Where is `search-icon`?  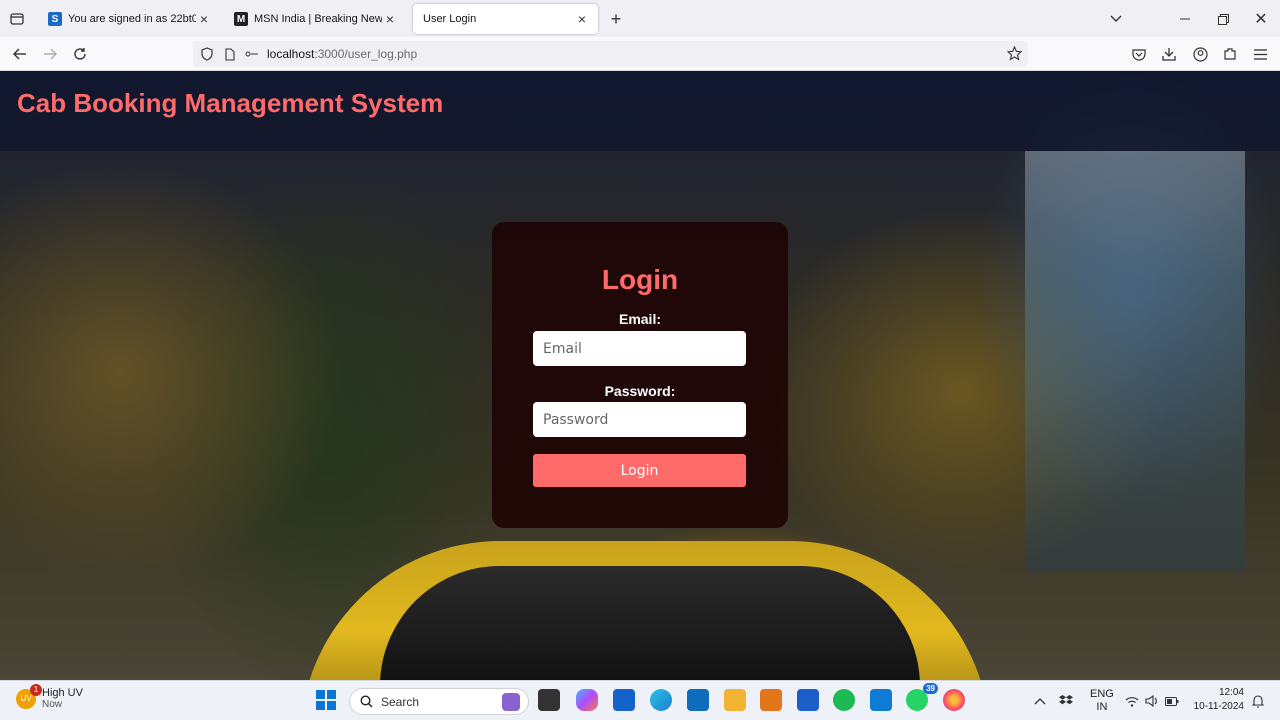 search-icon is located at coordinates (366, 701).